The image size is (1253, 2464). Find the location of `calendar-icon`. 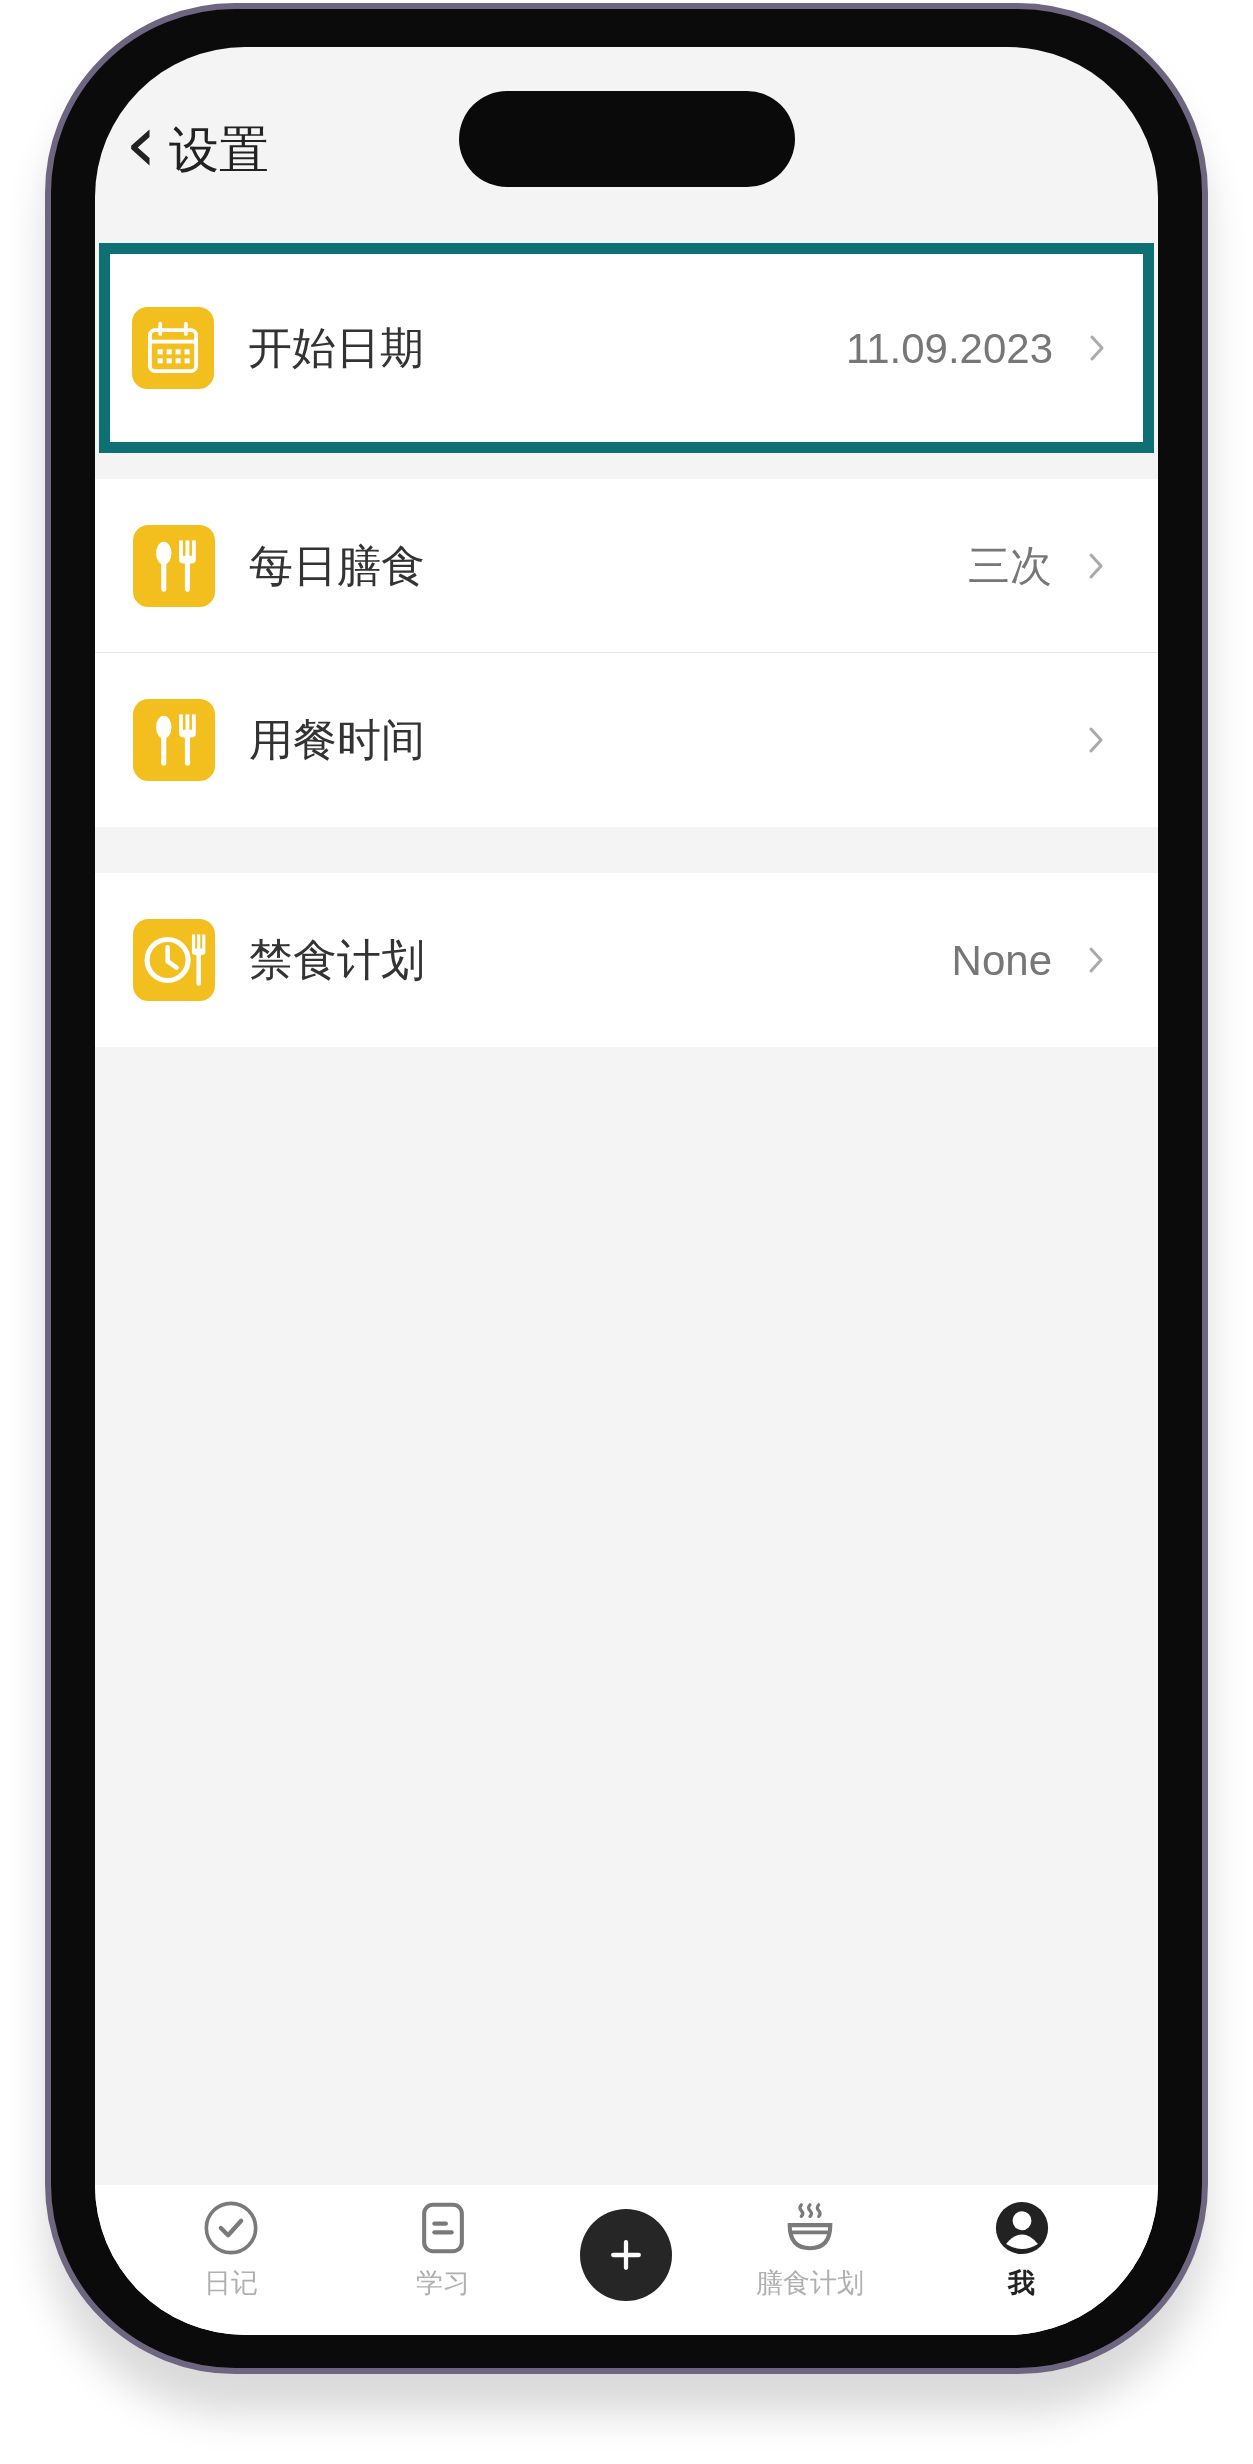

calendar-icon is located at coordinates (173, 348).